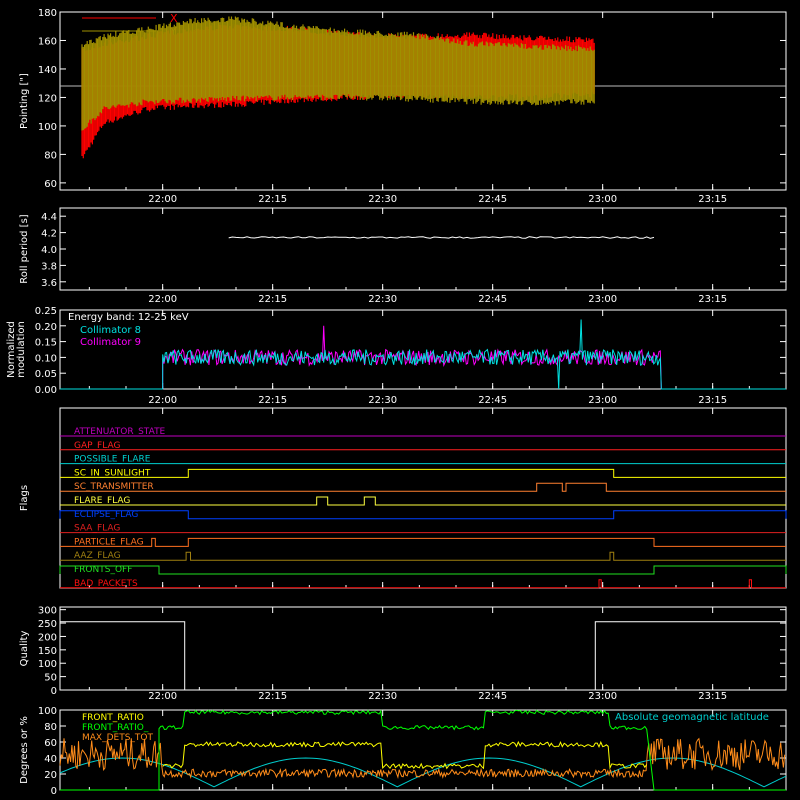  What do you see at coordinates (47, 637) in the screenshot?
I see `quality-y-tick-label: 200` at bounding box center [47, 637].